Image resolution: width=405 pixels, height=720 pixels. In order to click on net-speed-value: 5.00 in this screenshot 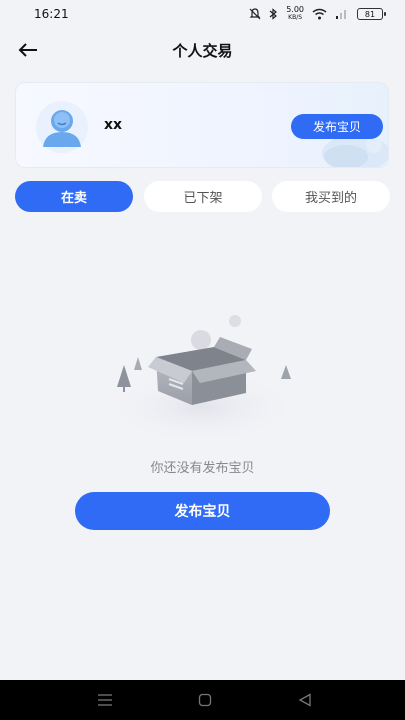, I will do `click(295, 9)`.